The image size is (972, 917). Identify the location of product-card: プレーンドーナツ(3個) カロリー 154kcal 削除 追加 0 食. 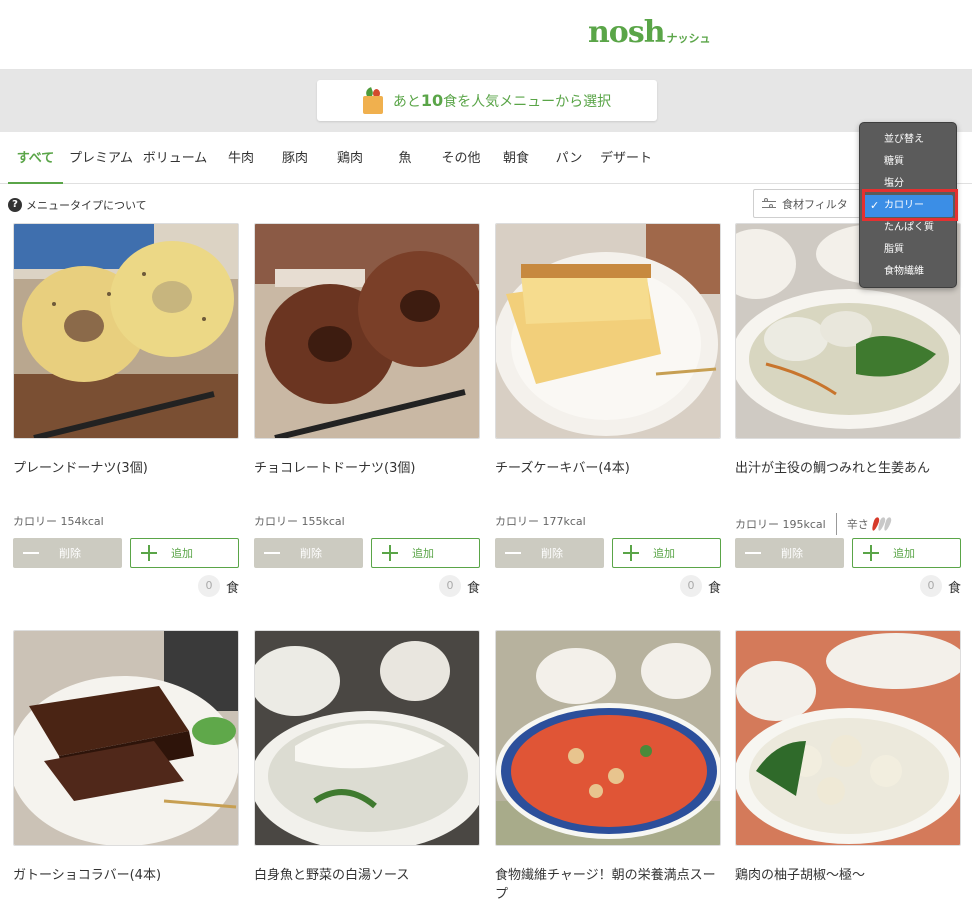
(126, 413).